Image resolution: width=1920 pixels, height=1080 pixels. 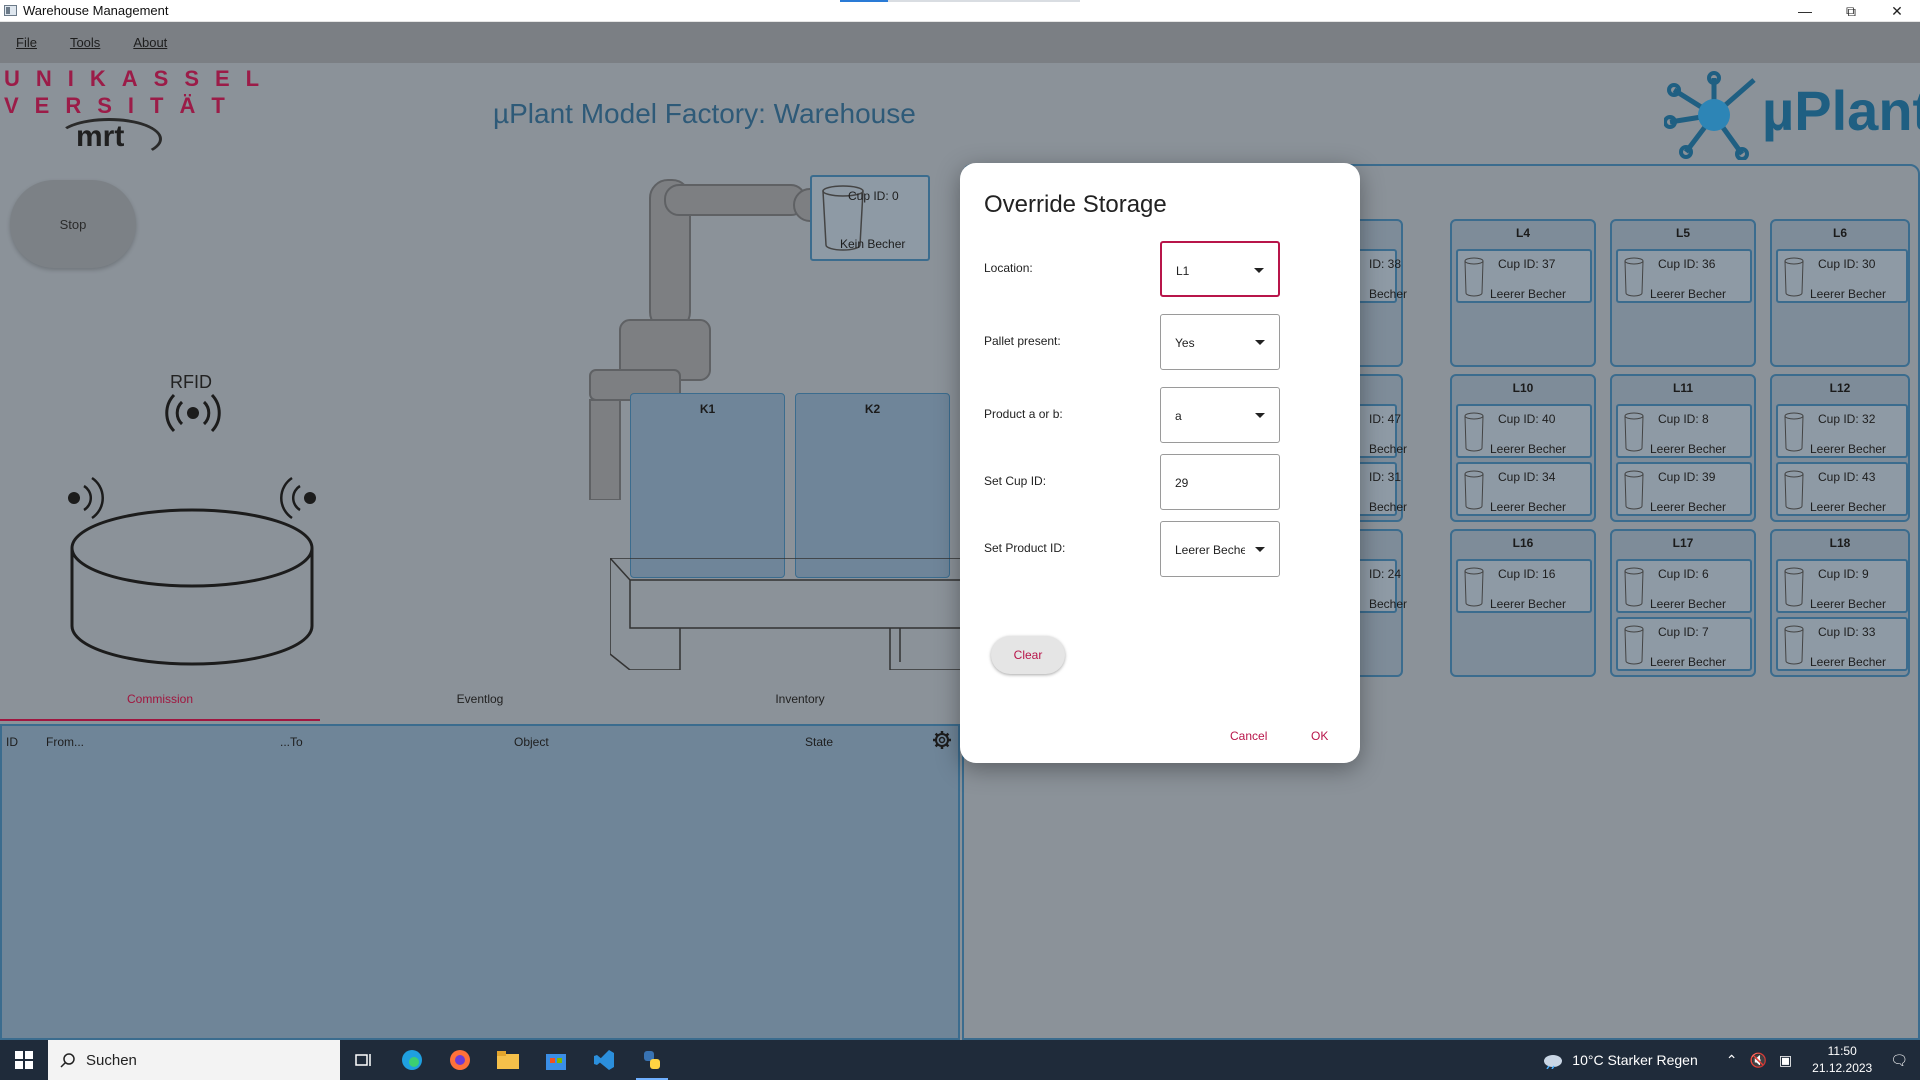 I want to click on close-button: ✕, so click(x=1897, y=11).